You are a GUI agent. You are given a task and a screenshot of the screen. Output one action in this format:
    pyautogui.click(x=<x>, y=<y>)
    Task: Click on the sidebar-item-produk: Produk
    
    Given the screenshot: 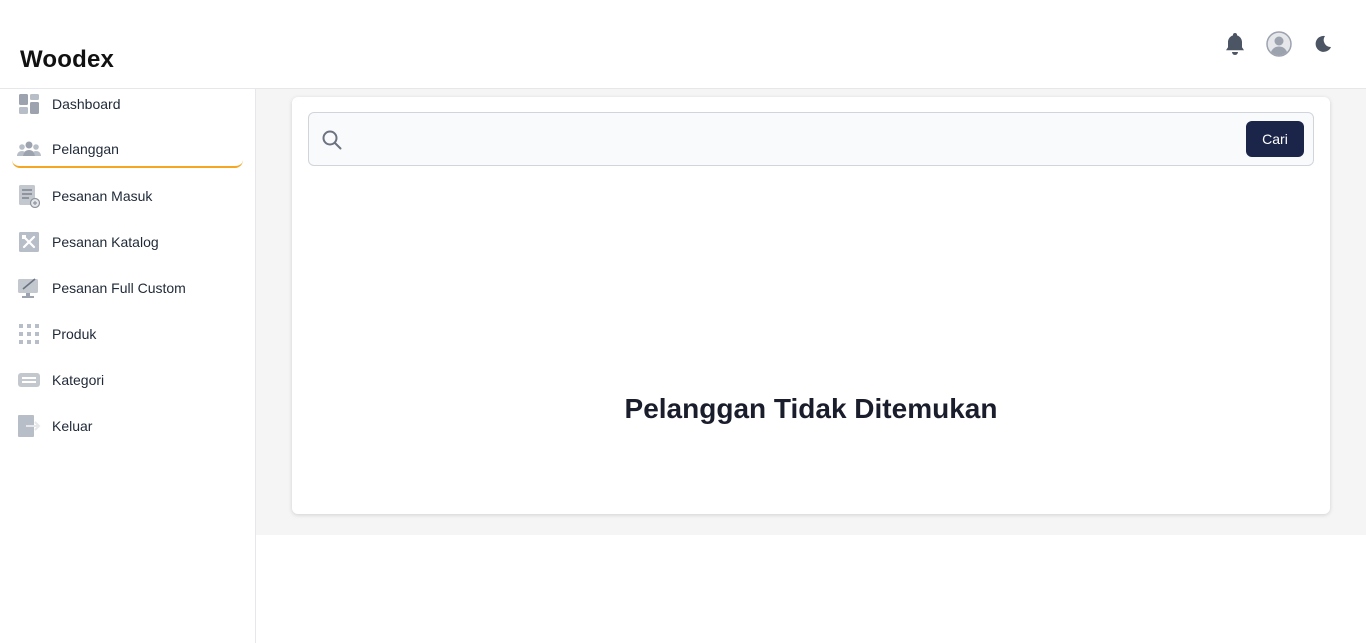 What is the action you would take?
    pyautogui.click(x=127, y=334)
    